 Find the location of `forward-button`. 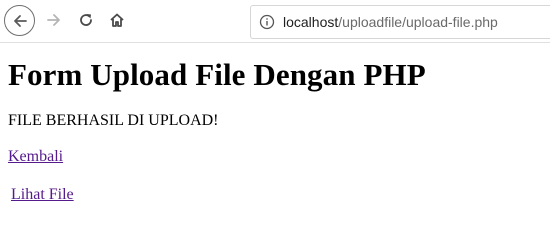

forward-button is located at coordinates (54, 20).